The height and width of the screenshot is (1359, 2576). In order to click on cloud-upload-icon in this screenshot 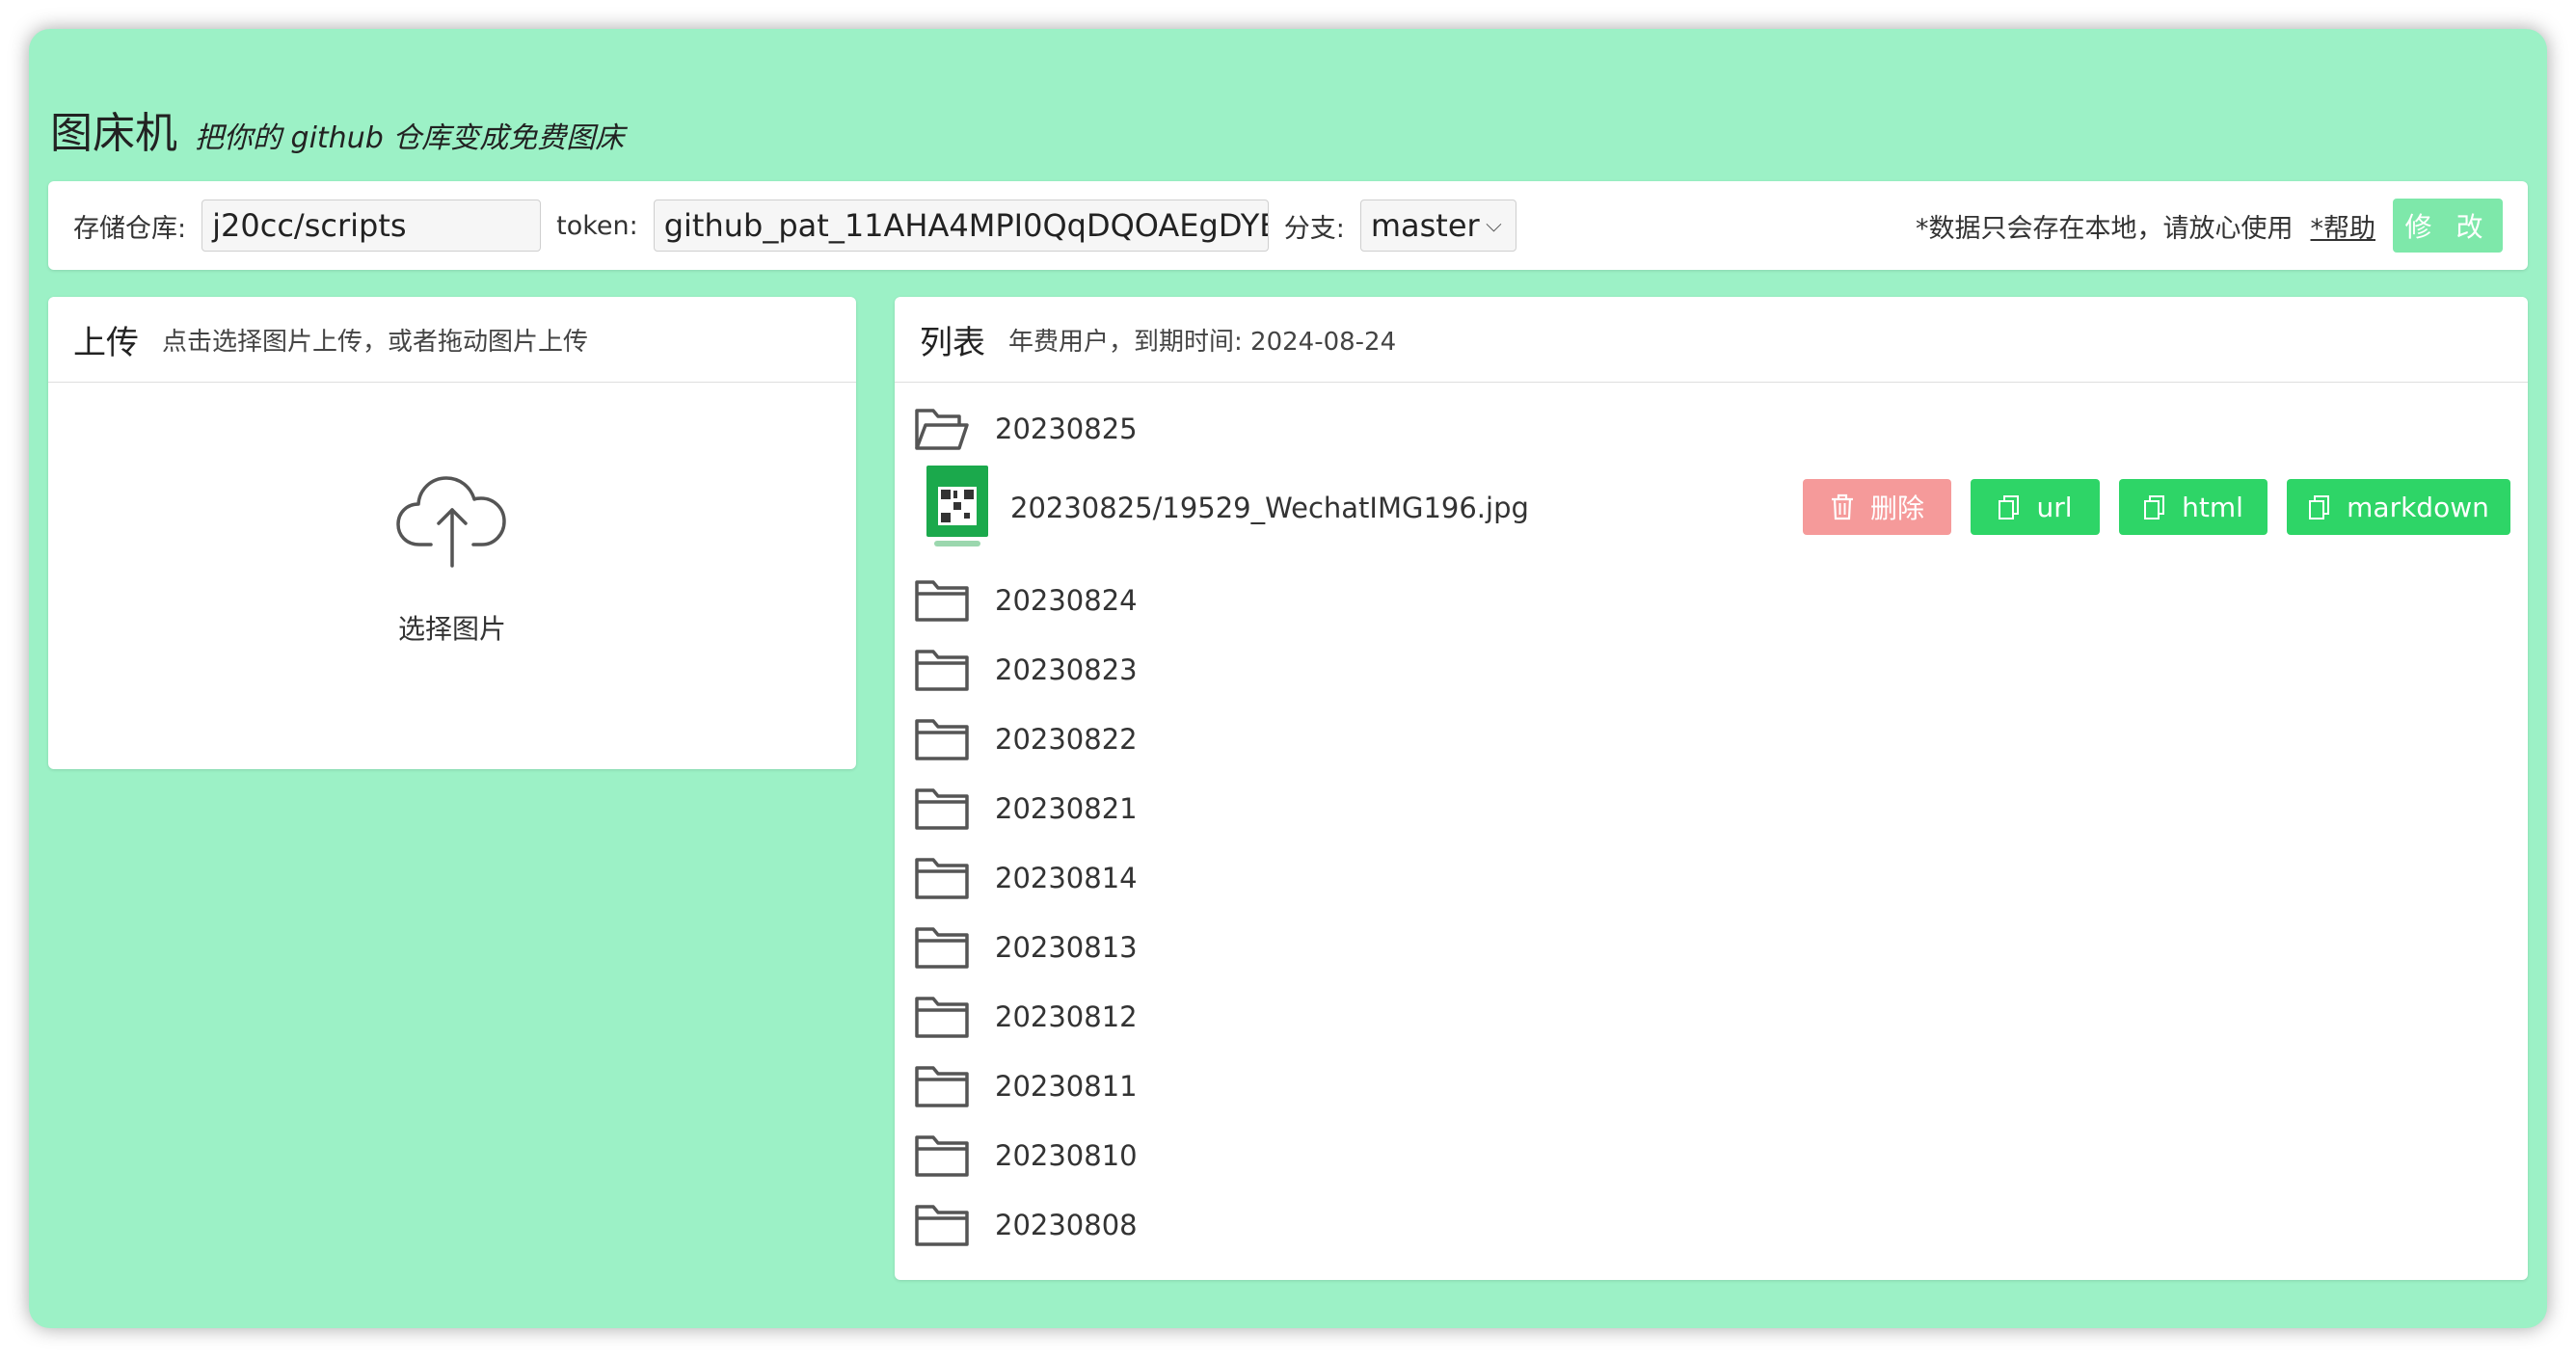, I will do `click(451, 522)`.